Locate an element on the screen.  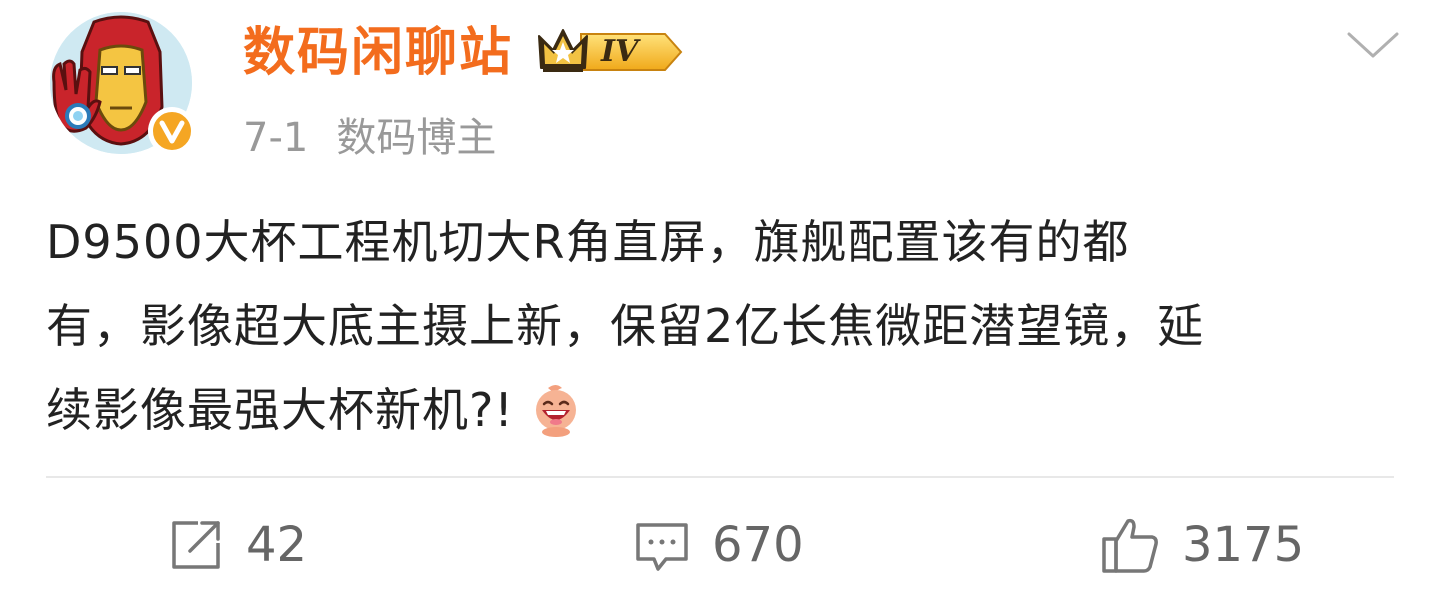
like-button: 3175 is located at coordinates (1202, 545).